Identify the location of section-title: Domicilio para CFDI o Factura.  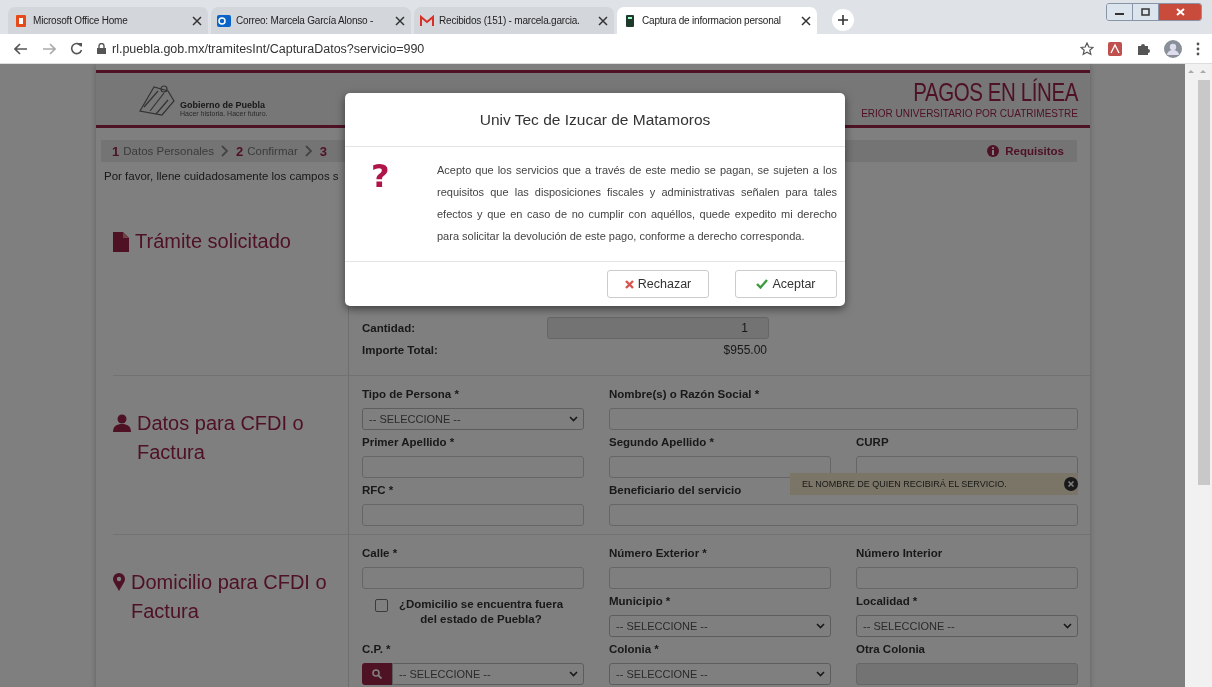
(229, 597).